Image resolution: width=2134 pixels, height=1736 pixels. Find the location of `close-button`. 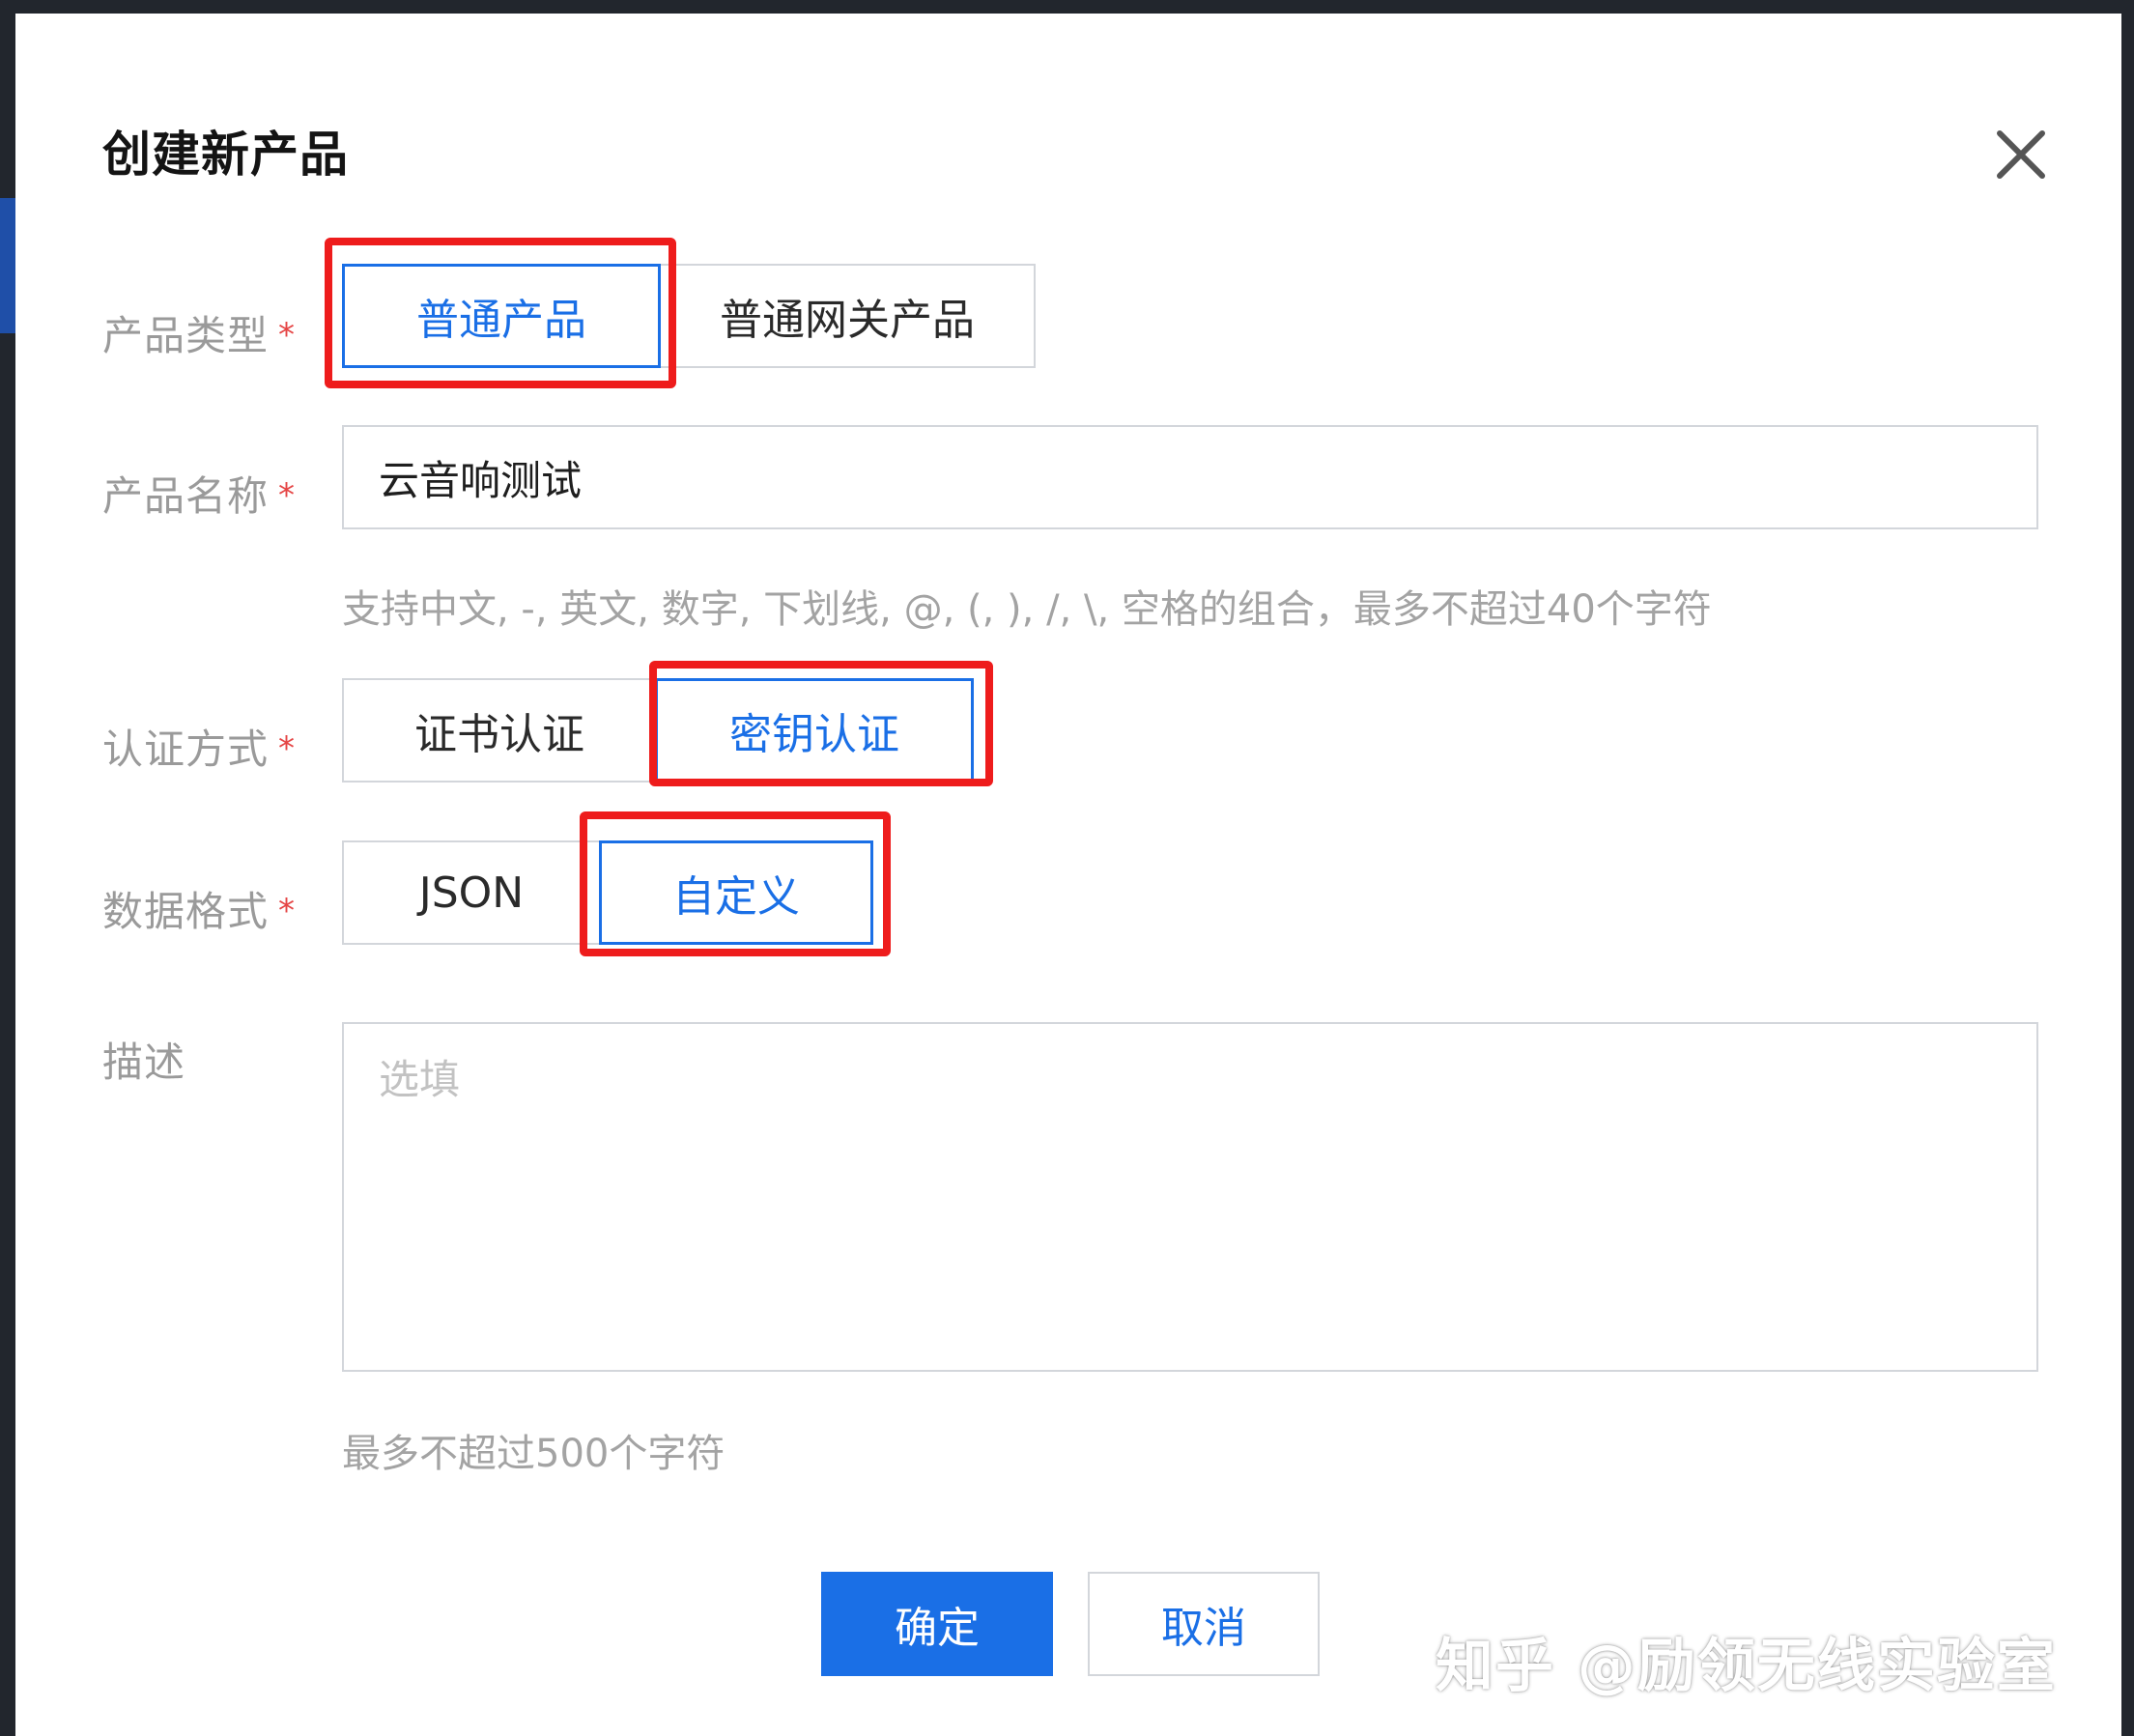

close-button is located at coordinates (2021, 154).